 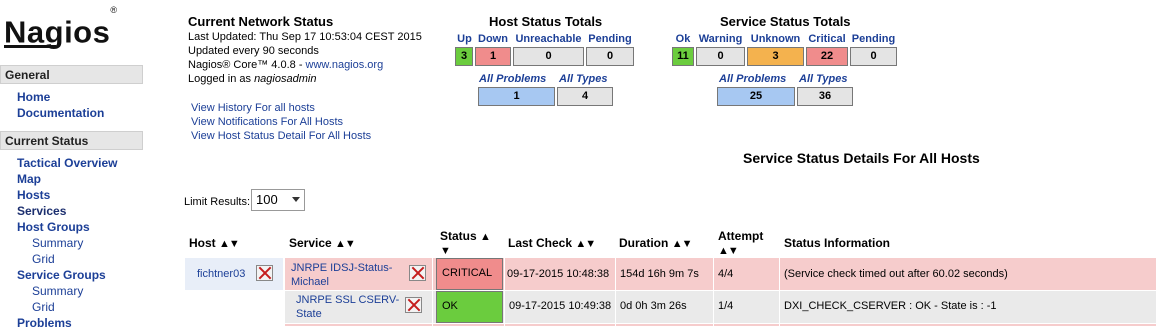 I want to click on nav-item-services: Services, so click(x=41, y=211).